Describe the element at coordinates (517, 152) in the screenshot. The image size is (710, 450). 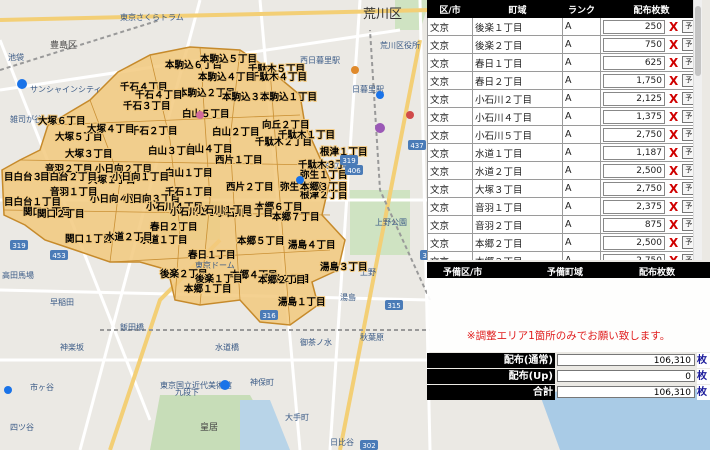
I see `cell-town: 水道１丁目` at that location.